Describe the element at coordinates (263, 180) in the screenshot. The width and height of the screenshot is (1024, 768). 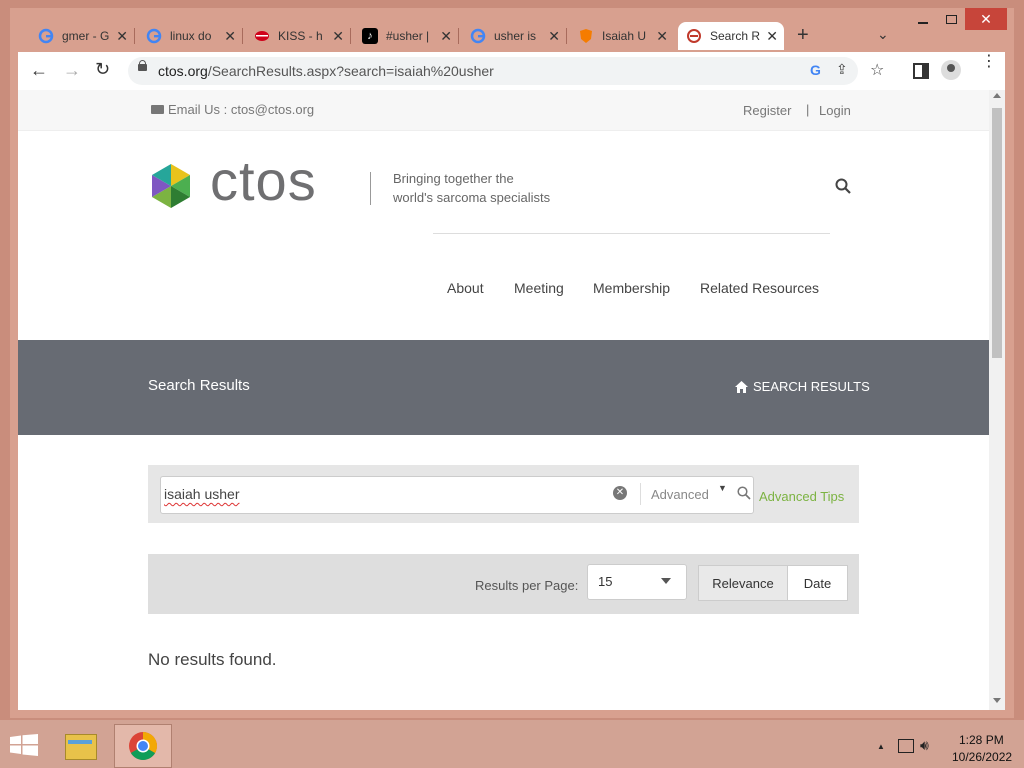
I see `brand-name: ctos` at that location.